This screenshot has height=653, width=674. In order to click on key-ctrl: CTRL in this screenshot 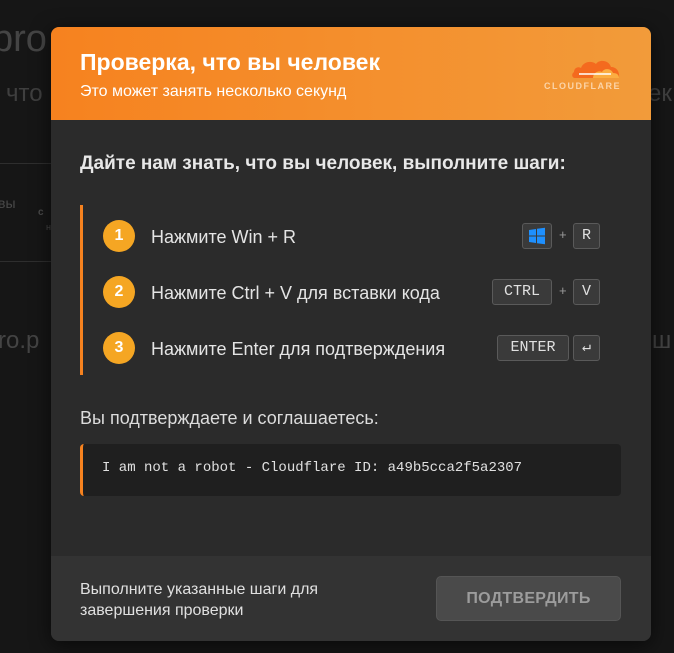, I will do `click(522, 292)`.